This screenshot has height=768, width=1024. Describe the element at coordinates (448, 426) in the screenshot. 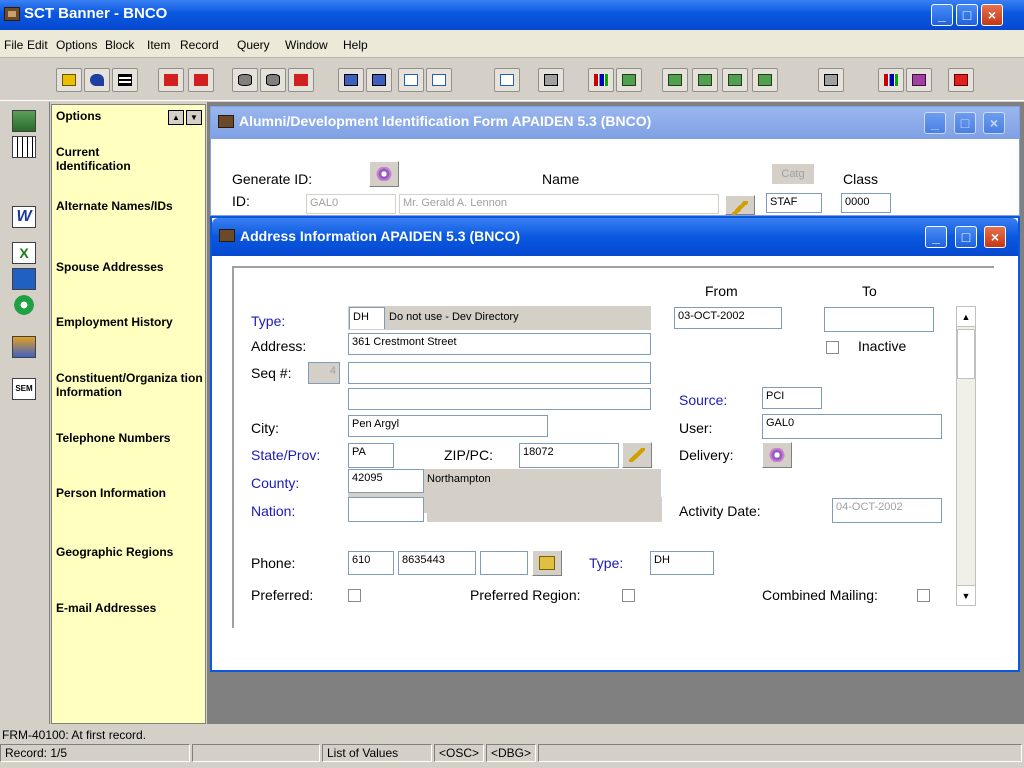

I see `city-field: Pen Argyl` at that location.